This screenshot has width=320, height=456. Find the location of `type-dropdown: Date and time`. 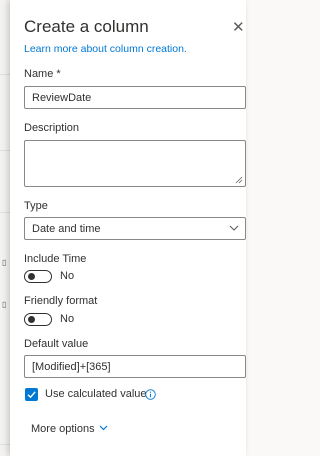

type-dropdown: Date and time is located at coordinates (135, 228).